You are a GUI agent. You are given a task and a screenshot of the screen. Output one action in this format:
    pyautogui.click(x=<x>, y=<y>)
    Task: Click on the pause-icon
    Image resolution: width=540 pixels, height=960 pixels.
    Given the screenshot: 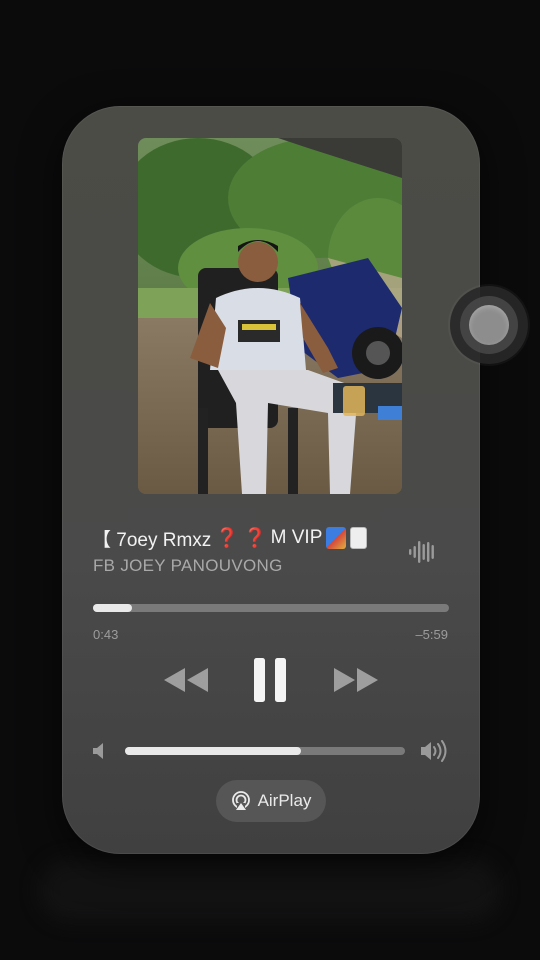 What is the action you would take?
    pyautogui.click(x=270, y=680)
    